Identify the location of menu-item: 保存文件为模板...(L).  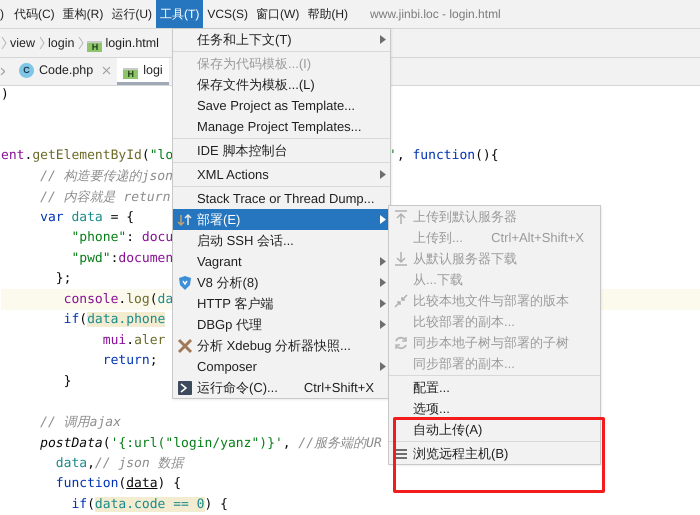
(281, 84).